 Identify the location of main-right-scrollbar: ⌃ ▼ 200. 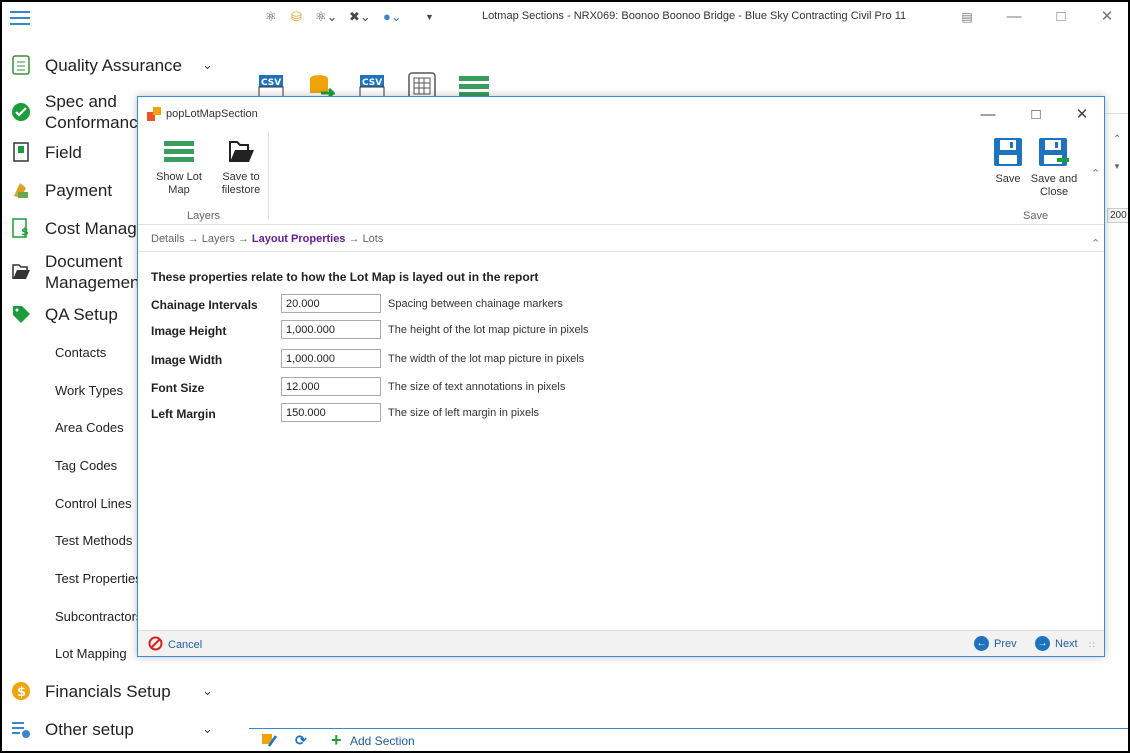
(1116, 177).